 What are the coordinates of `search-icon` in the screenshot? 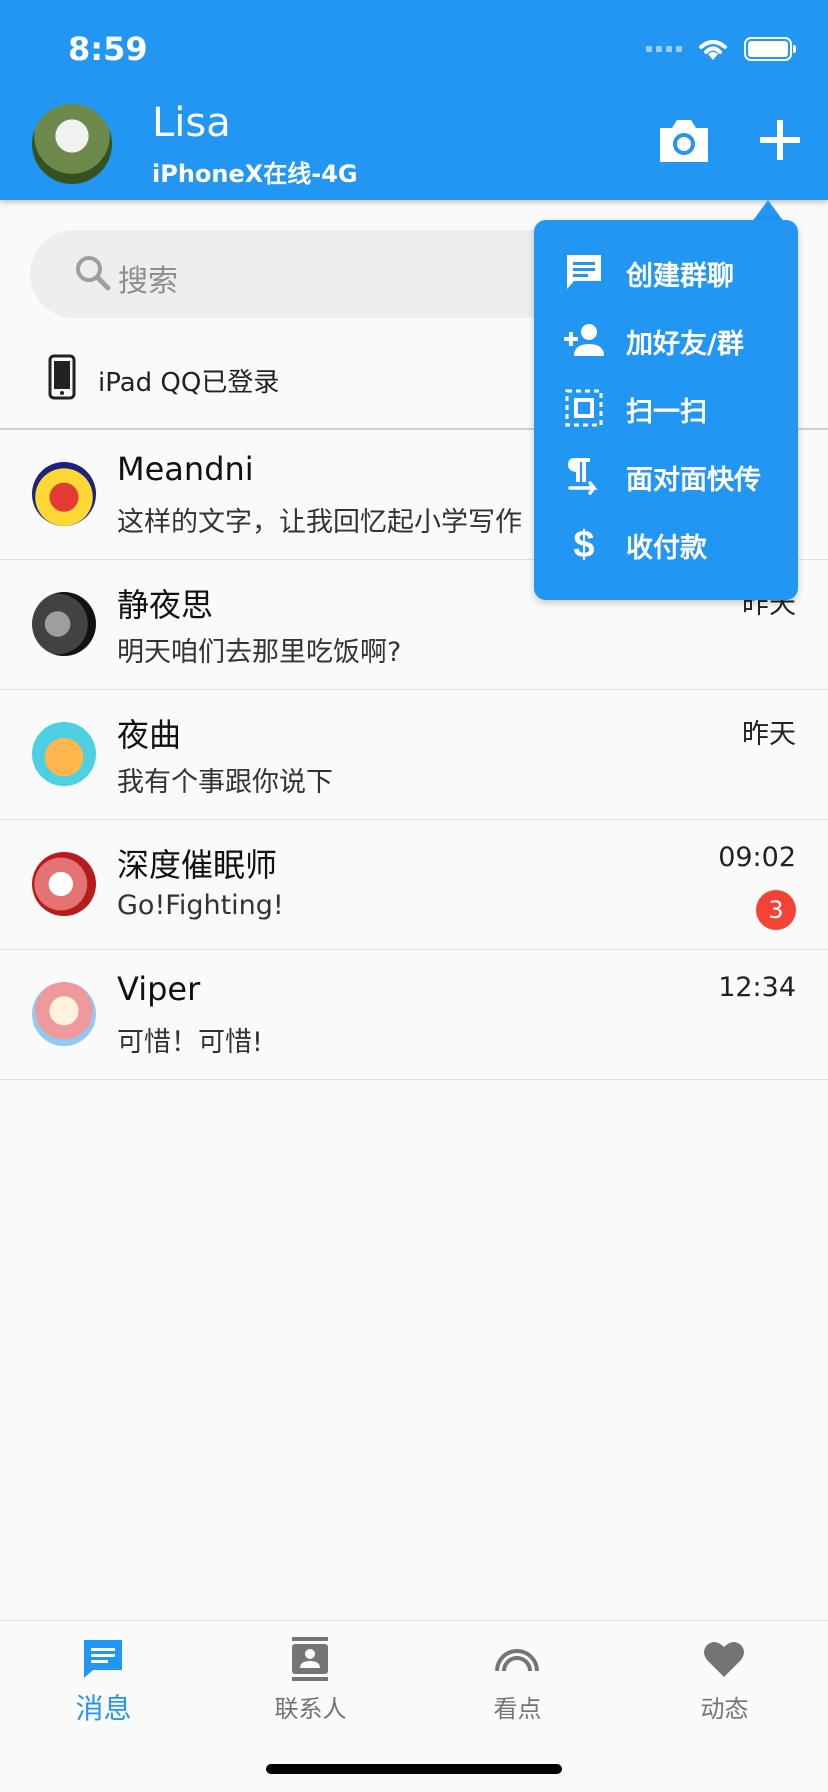 It's located at (93, 273).